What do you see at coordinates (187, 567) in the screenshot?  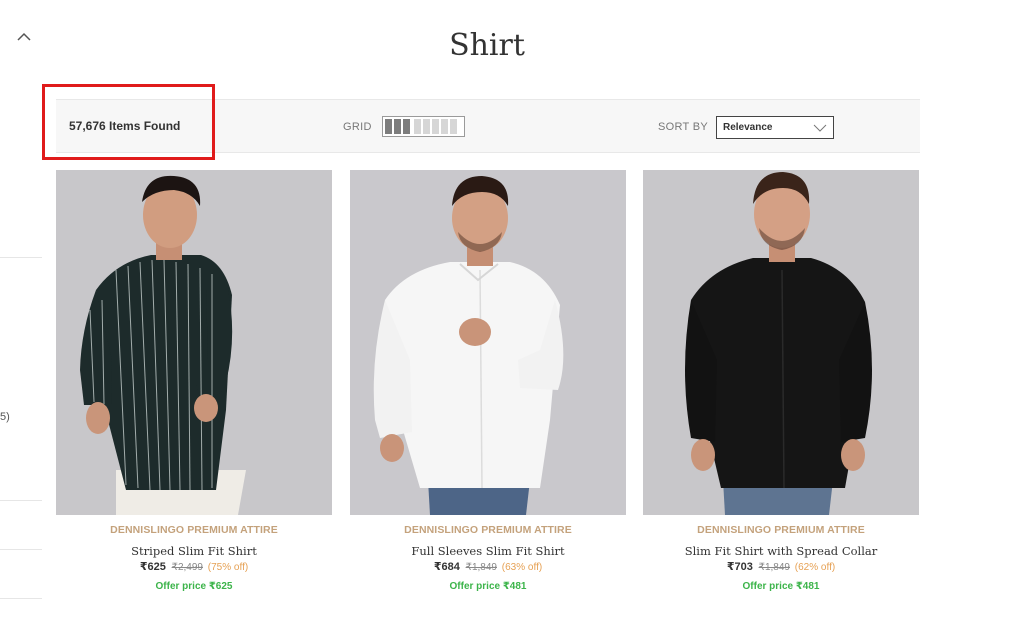 I see `product-mrp: ₹2,499` at bounding box center [187, 567].